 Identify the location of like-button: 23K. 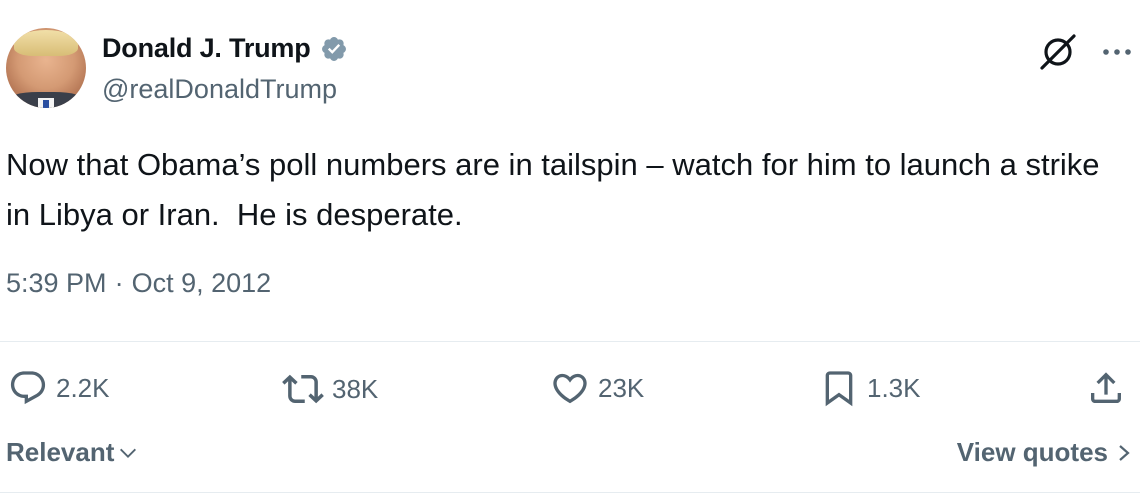
(597, 388).